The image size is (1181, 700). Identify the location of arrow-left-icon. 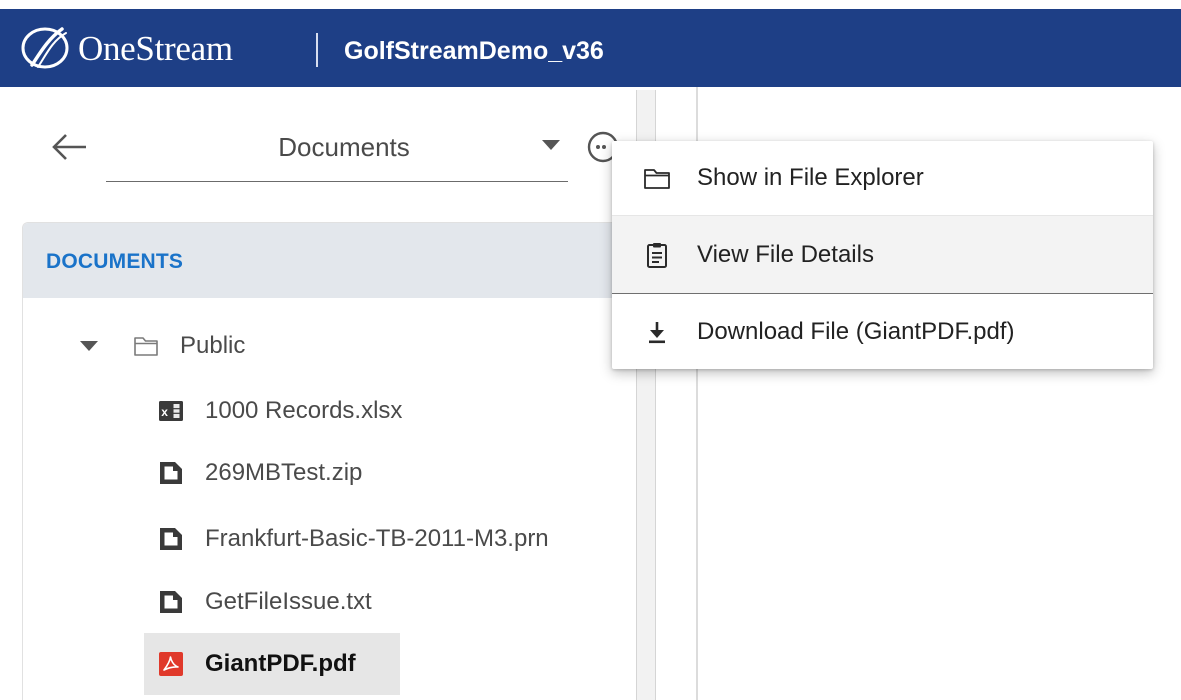
(70, 147).